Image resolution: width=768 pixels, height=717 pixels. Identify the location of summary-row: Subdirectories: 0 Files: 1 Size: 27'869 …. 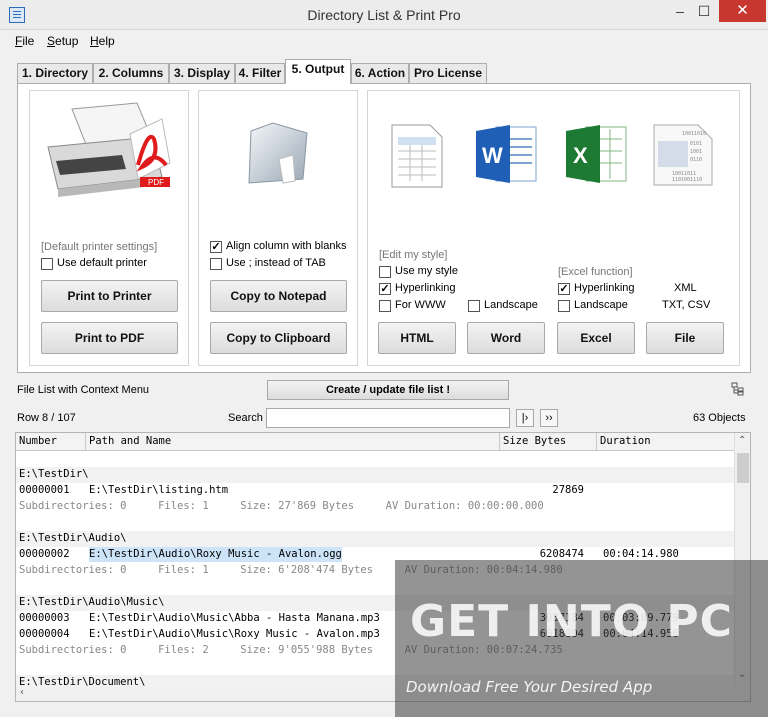
(375, 507).